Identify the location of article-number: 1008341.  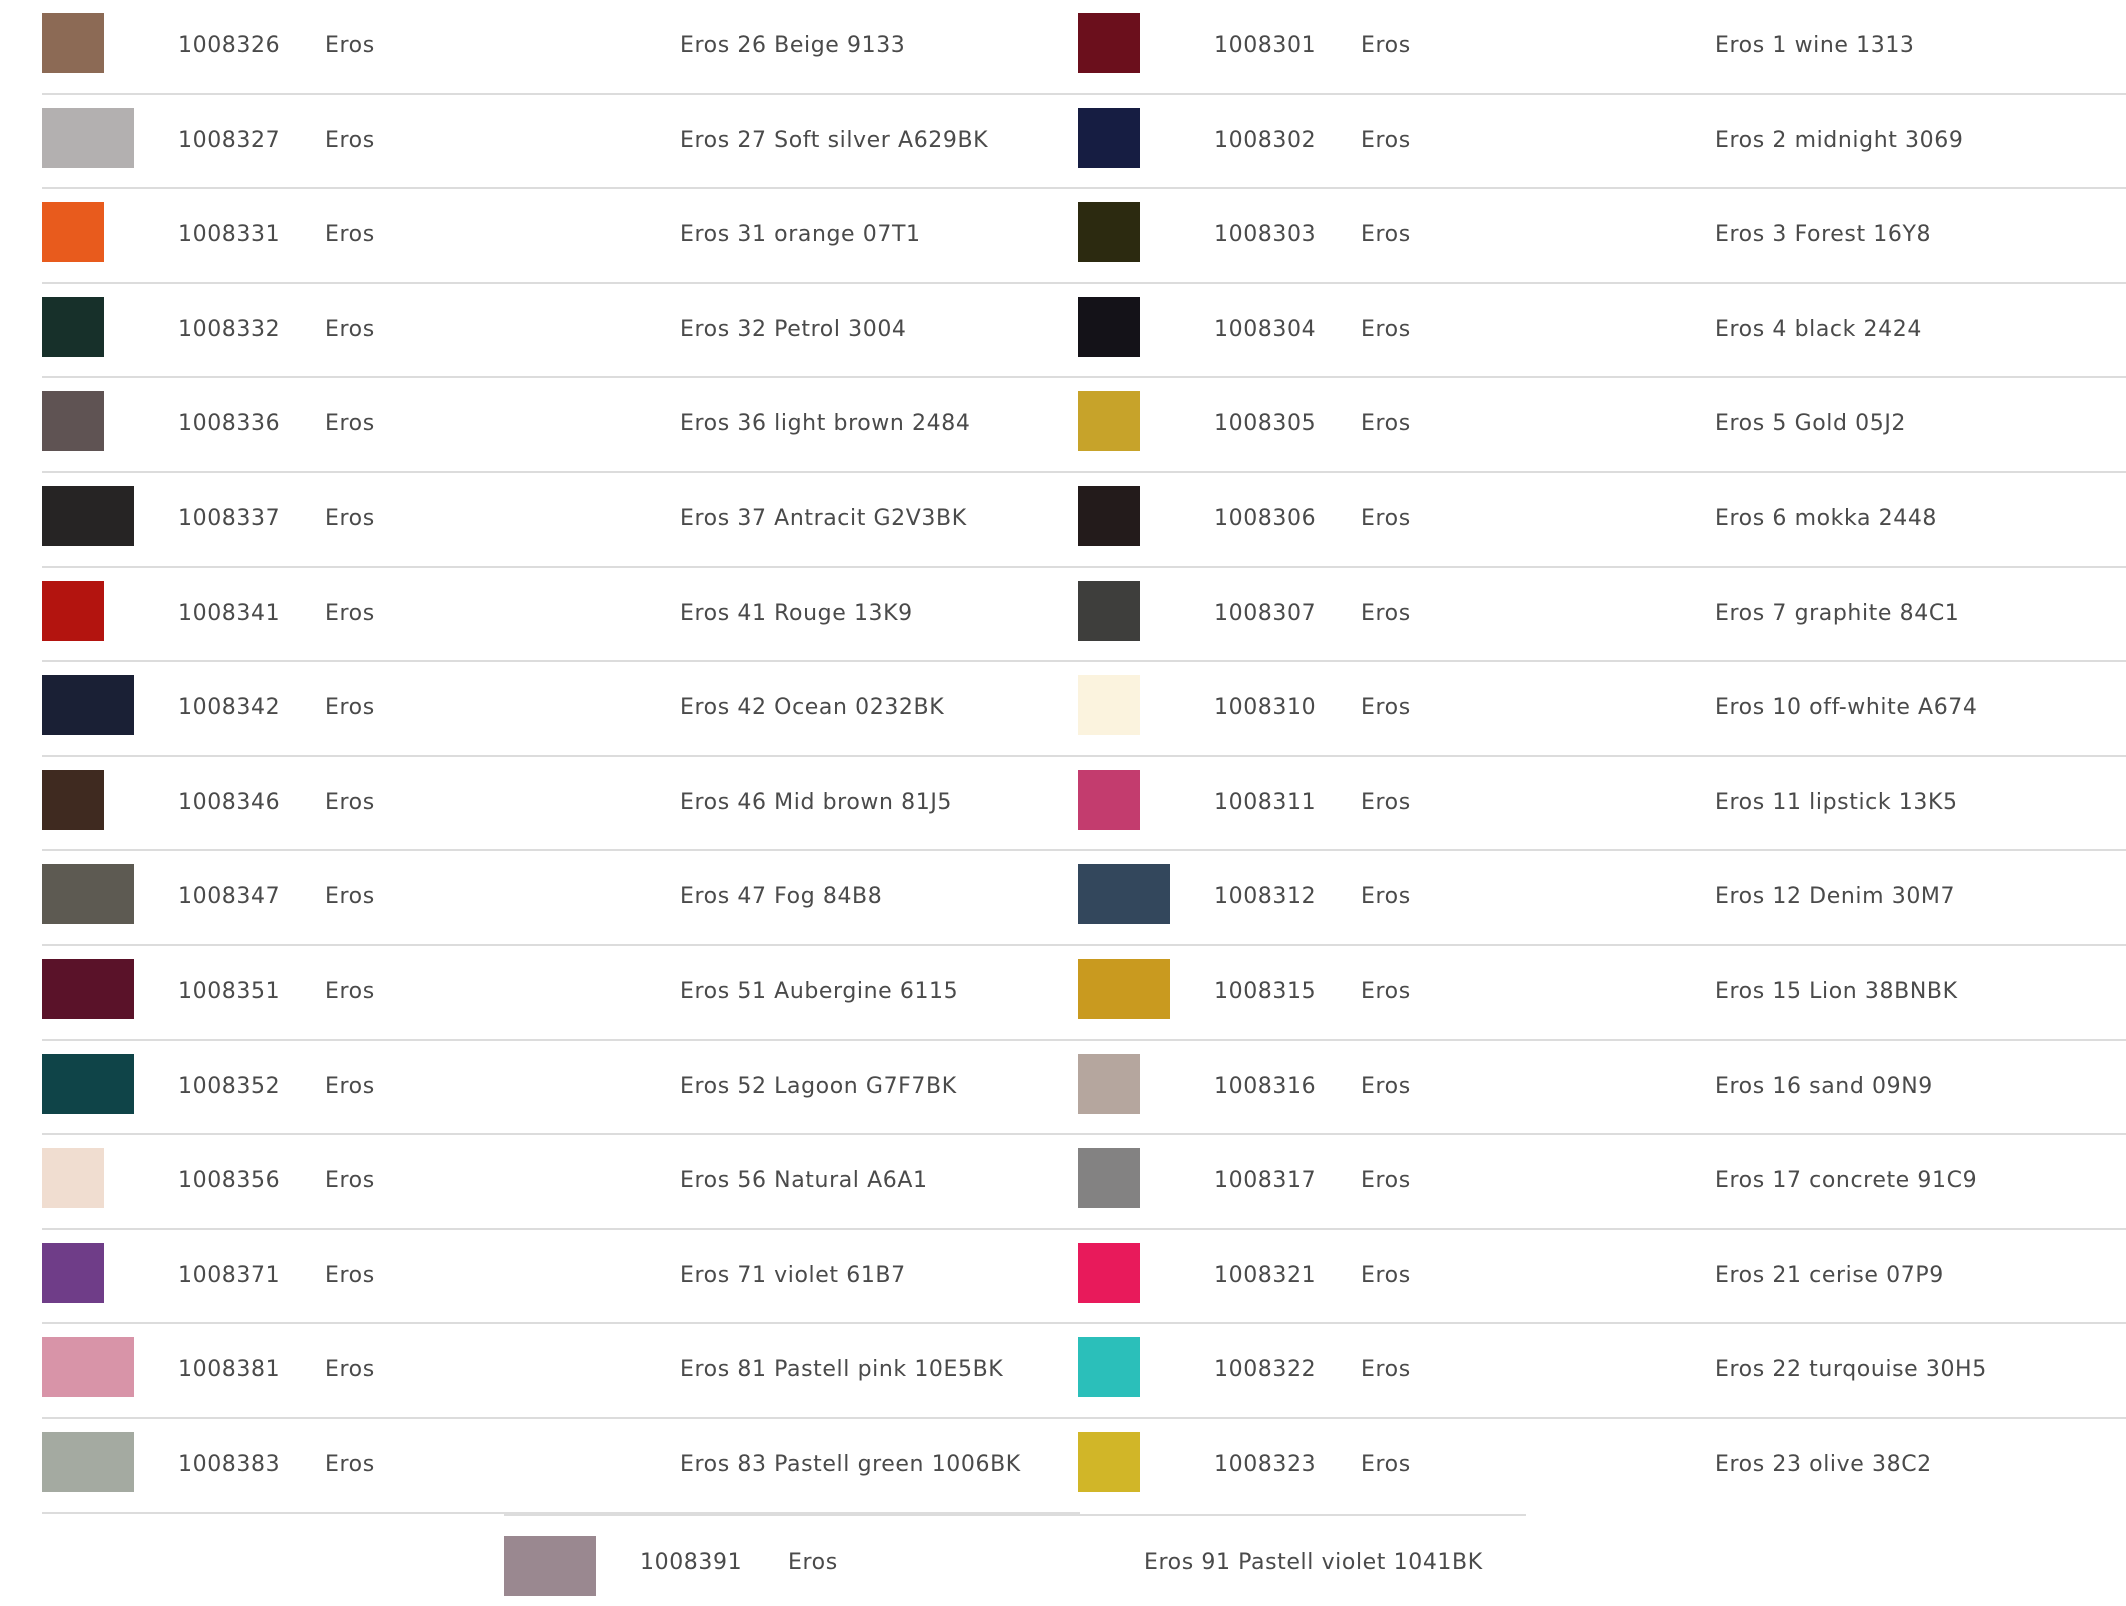
(229, 613).